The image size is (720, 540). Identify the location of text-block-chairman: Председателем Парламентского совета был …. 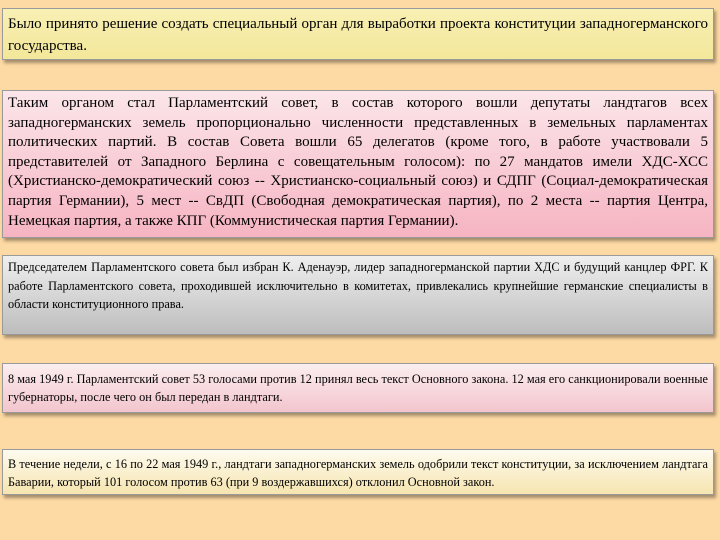
(358, 295).